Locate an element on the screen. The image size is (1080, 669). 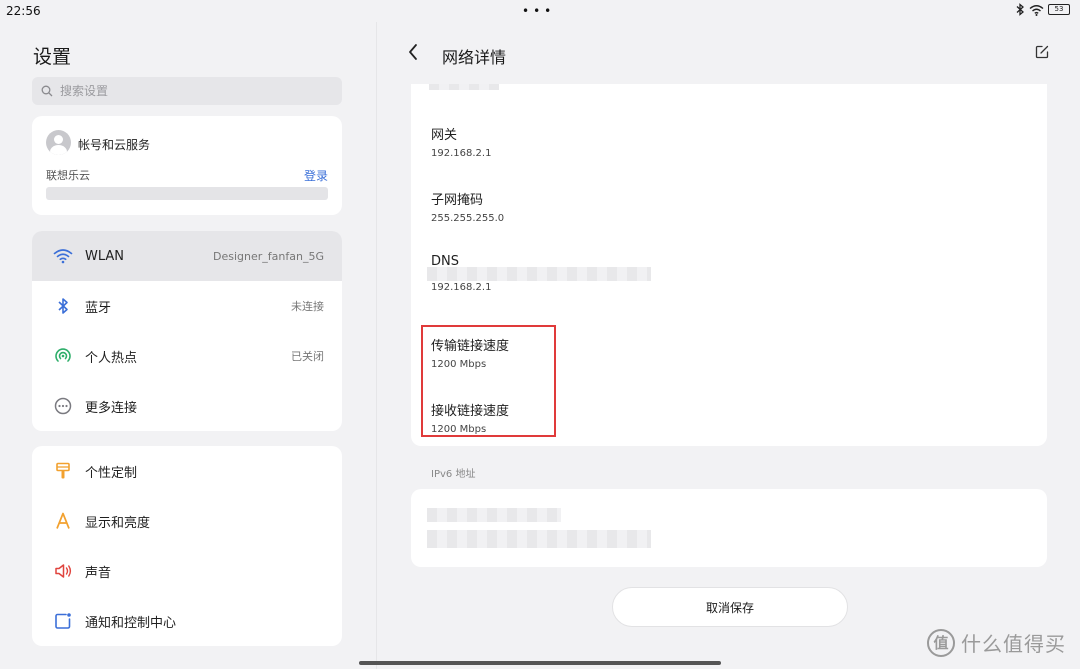
battery-icon: 53 is located at coordinates (1059, 9).